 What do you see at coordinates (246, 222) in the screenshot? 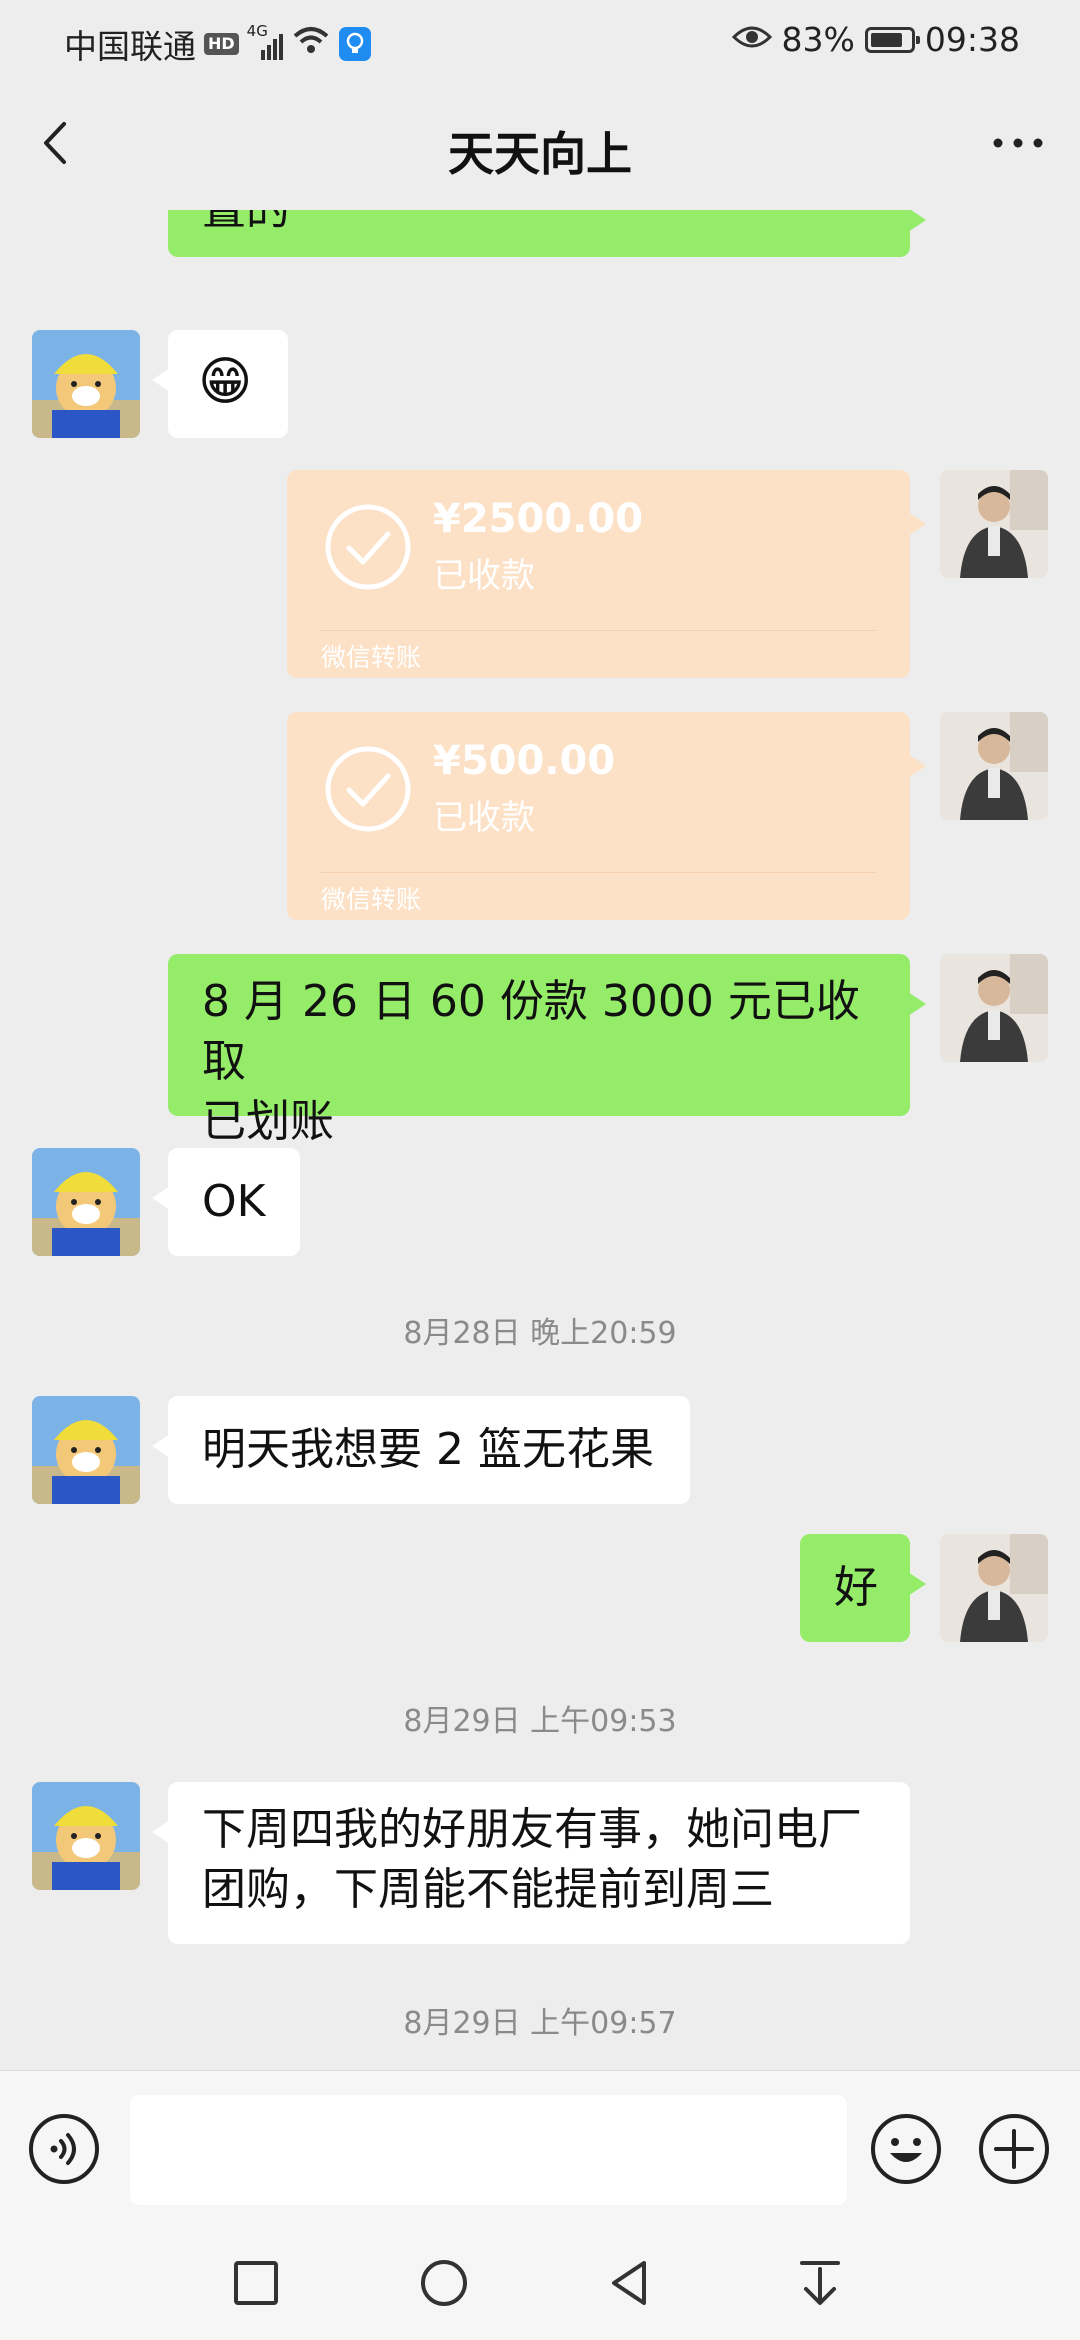
I see `message-text: 置的` at bounding box center [246, 222].